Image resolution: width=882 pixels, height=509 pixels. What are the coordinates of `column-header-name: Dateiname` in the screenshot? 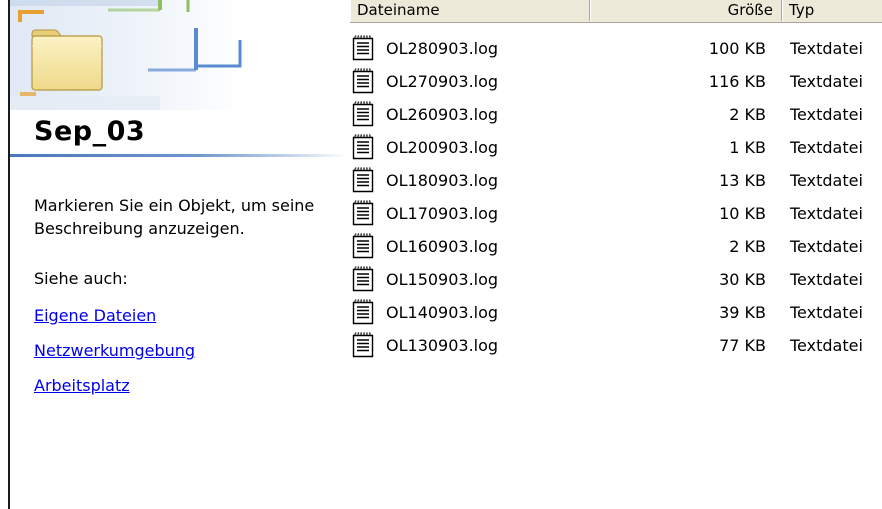 It's located at (470, 10).